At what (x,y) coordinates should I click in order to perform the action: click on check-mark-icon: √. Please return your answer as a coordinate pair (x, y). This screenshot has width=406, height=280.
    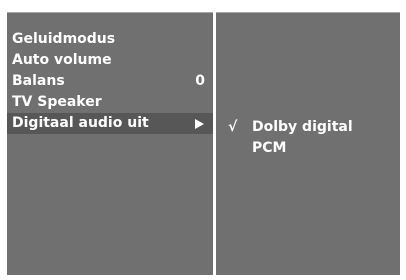
    Looking at the image, I should click on (233, 127).